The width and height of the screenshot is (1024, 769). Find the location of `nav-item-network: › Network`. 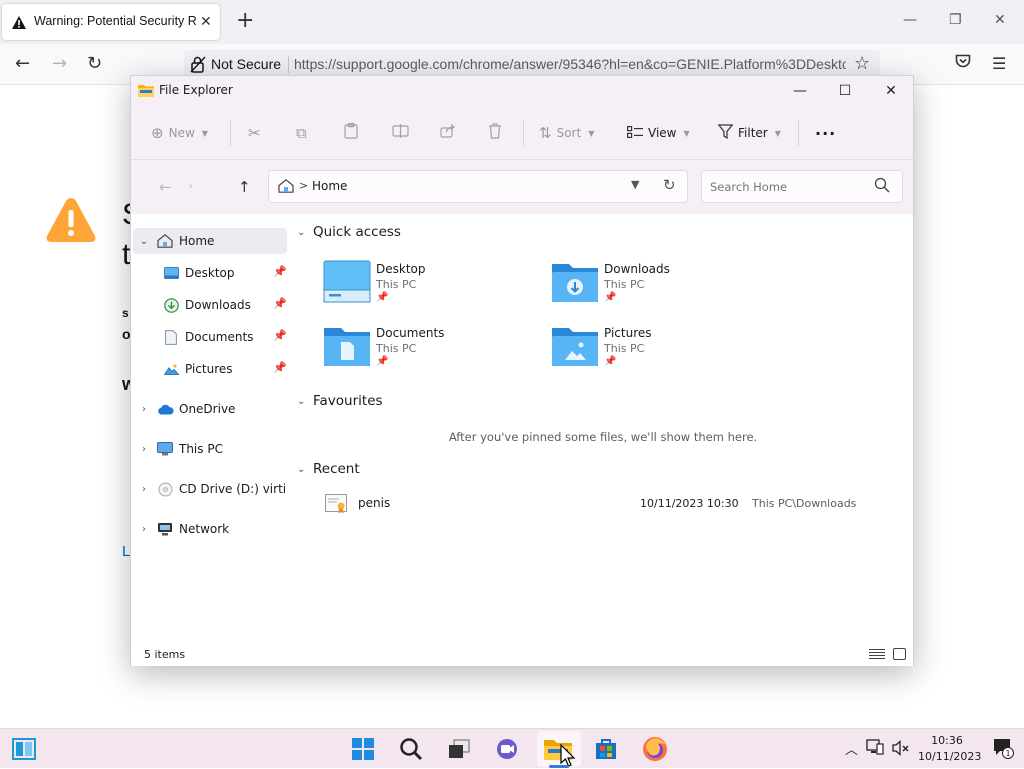

nav-item-network: › Network is located at coordinates (210, 529).